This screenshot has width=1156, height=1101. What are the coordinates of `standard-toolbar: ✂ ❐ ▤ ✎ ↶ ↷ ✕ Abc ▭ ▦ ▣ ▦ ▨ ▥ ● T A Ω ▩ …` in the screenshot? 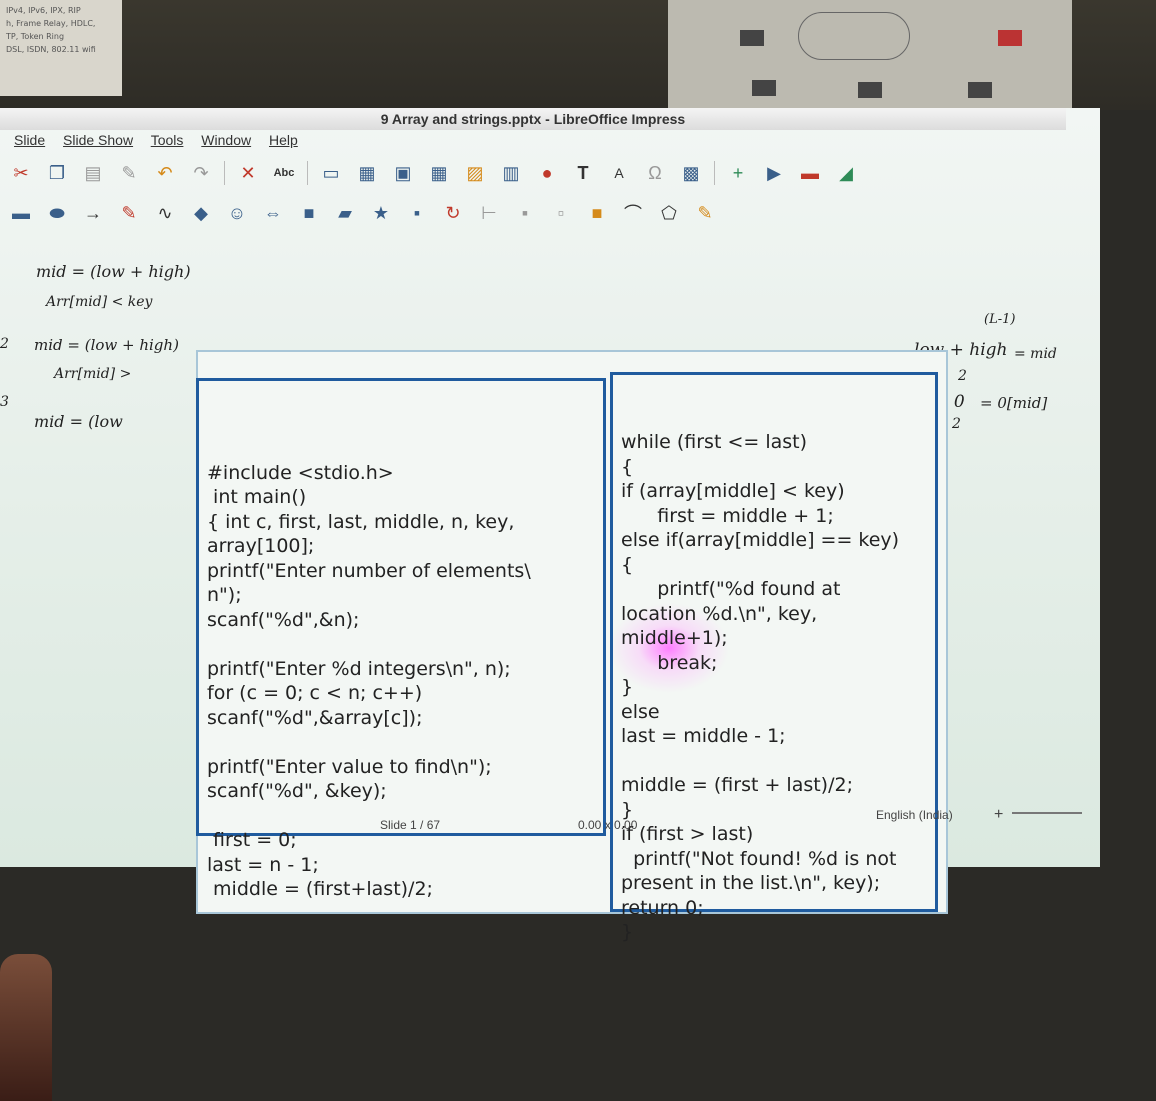 It's located at (533, 173).